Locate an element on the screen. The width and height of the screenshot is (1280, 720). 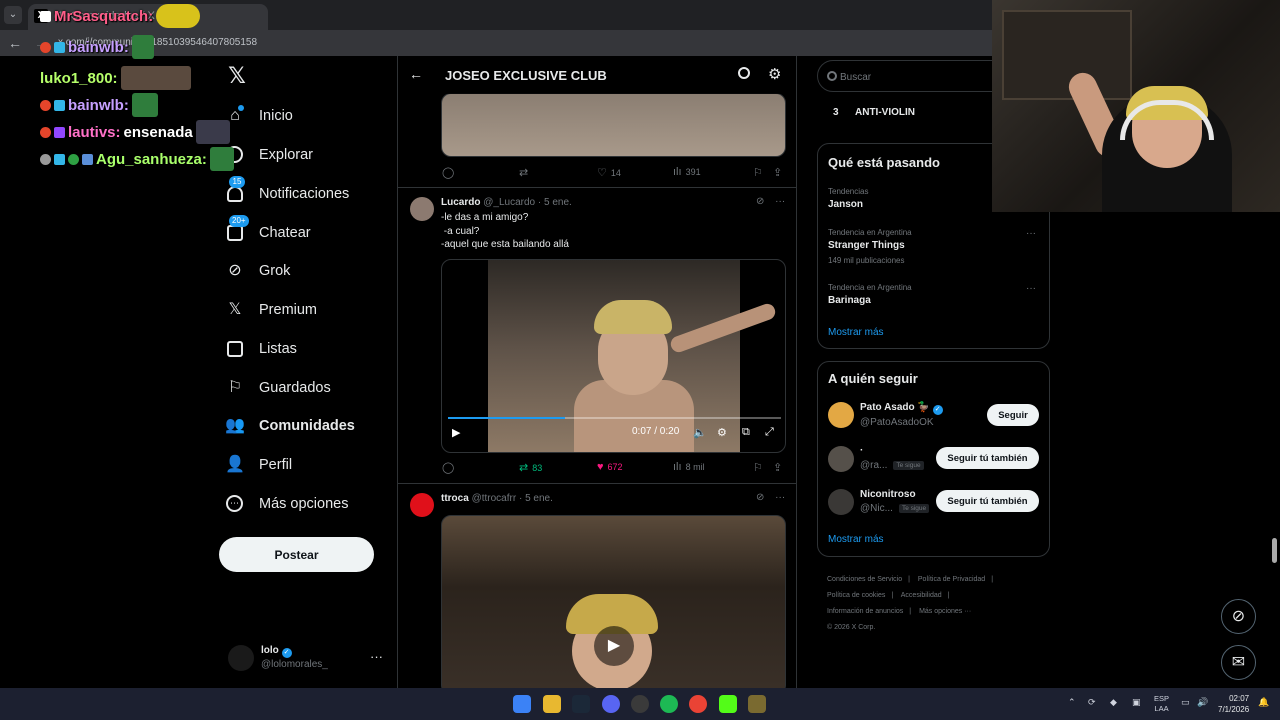
discord-icon is located at coordinates (611, 704).